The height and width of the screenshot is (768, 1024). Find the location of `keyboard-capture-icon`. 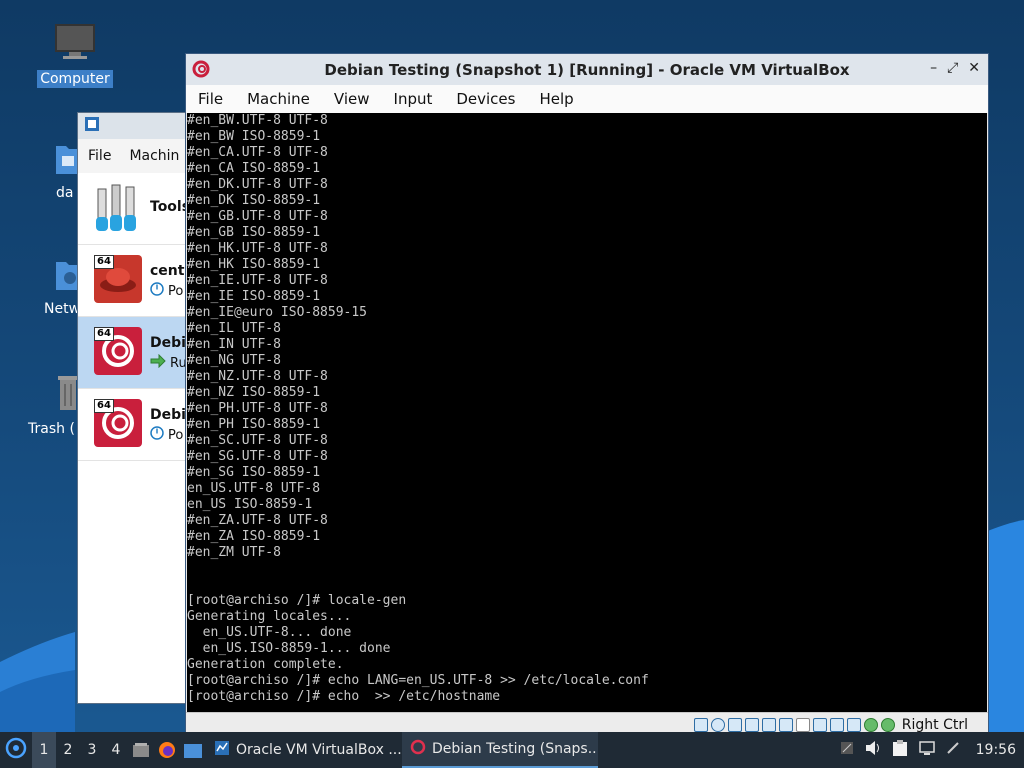

keyboard-capture-icon is located at coordinates (887, 724).